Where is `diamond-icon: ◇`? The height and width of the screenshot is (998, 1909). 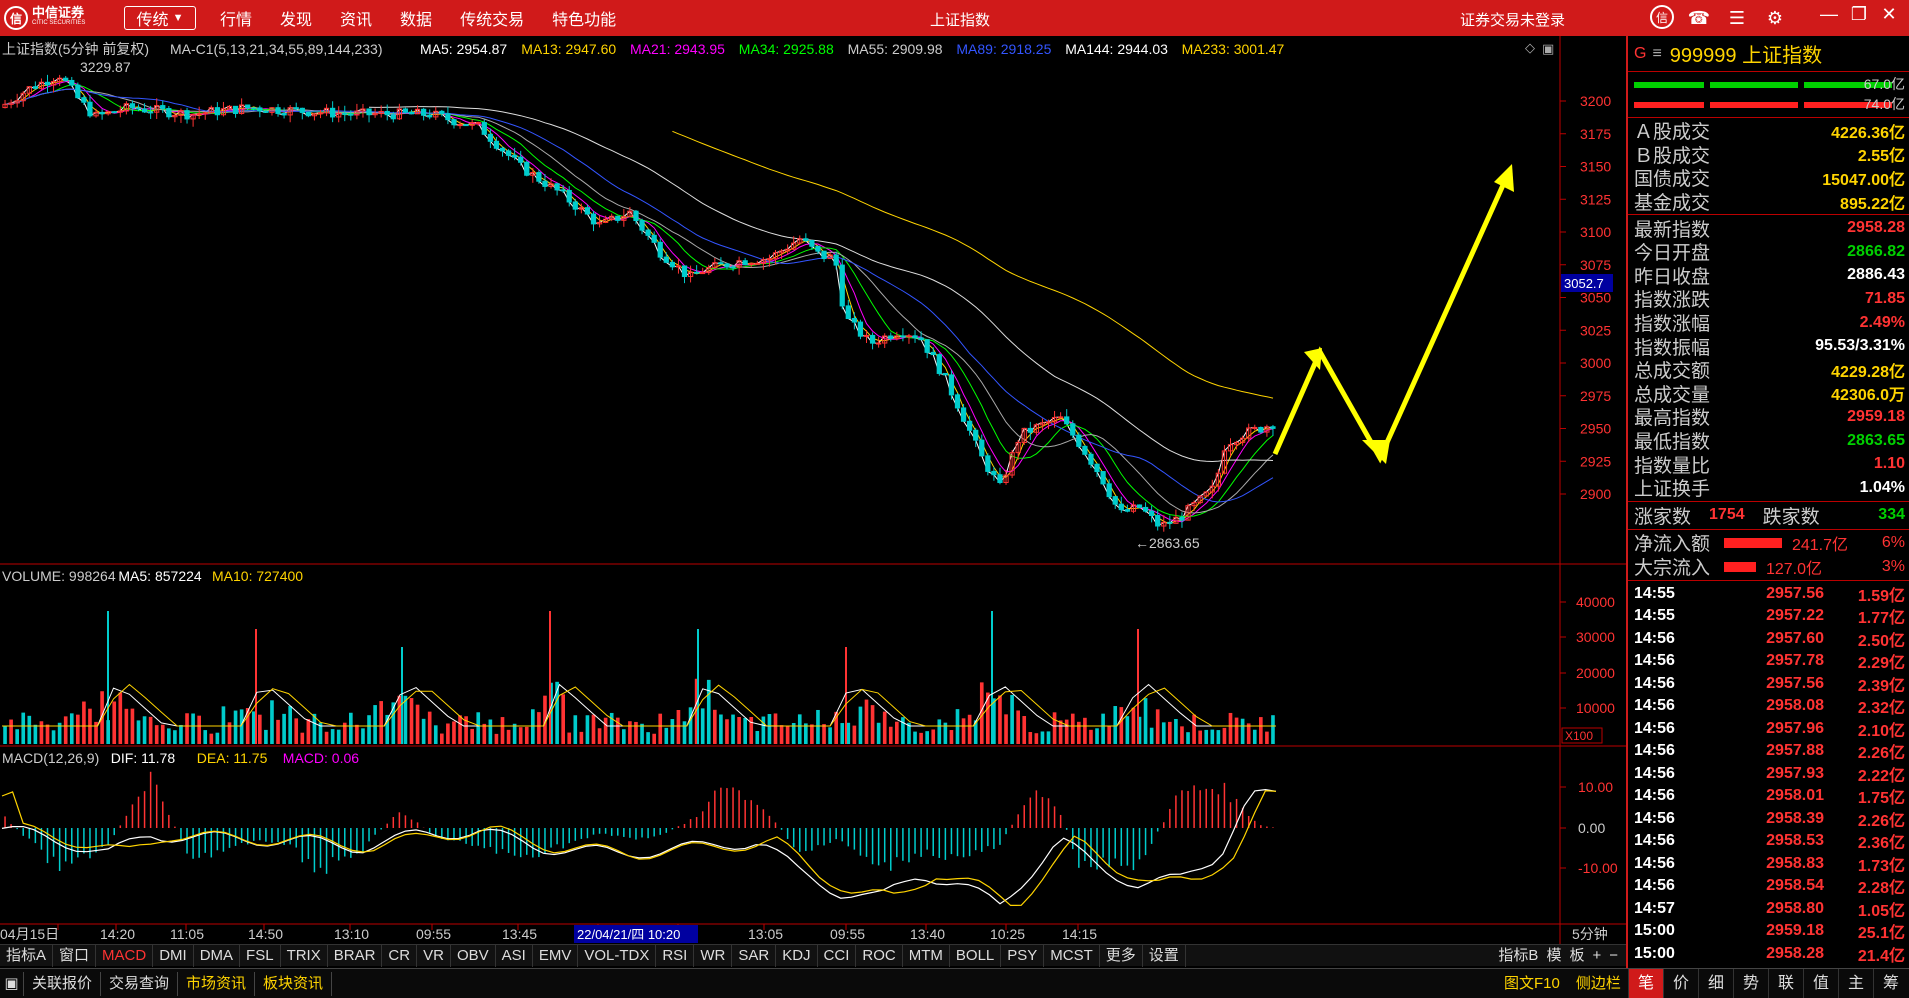 diamond-icon: ◇ is located at coordinates (1530, 47).